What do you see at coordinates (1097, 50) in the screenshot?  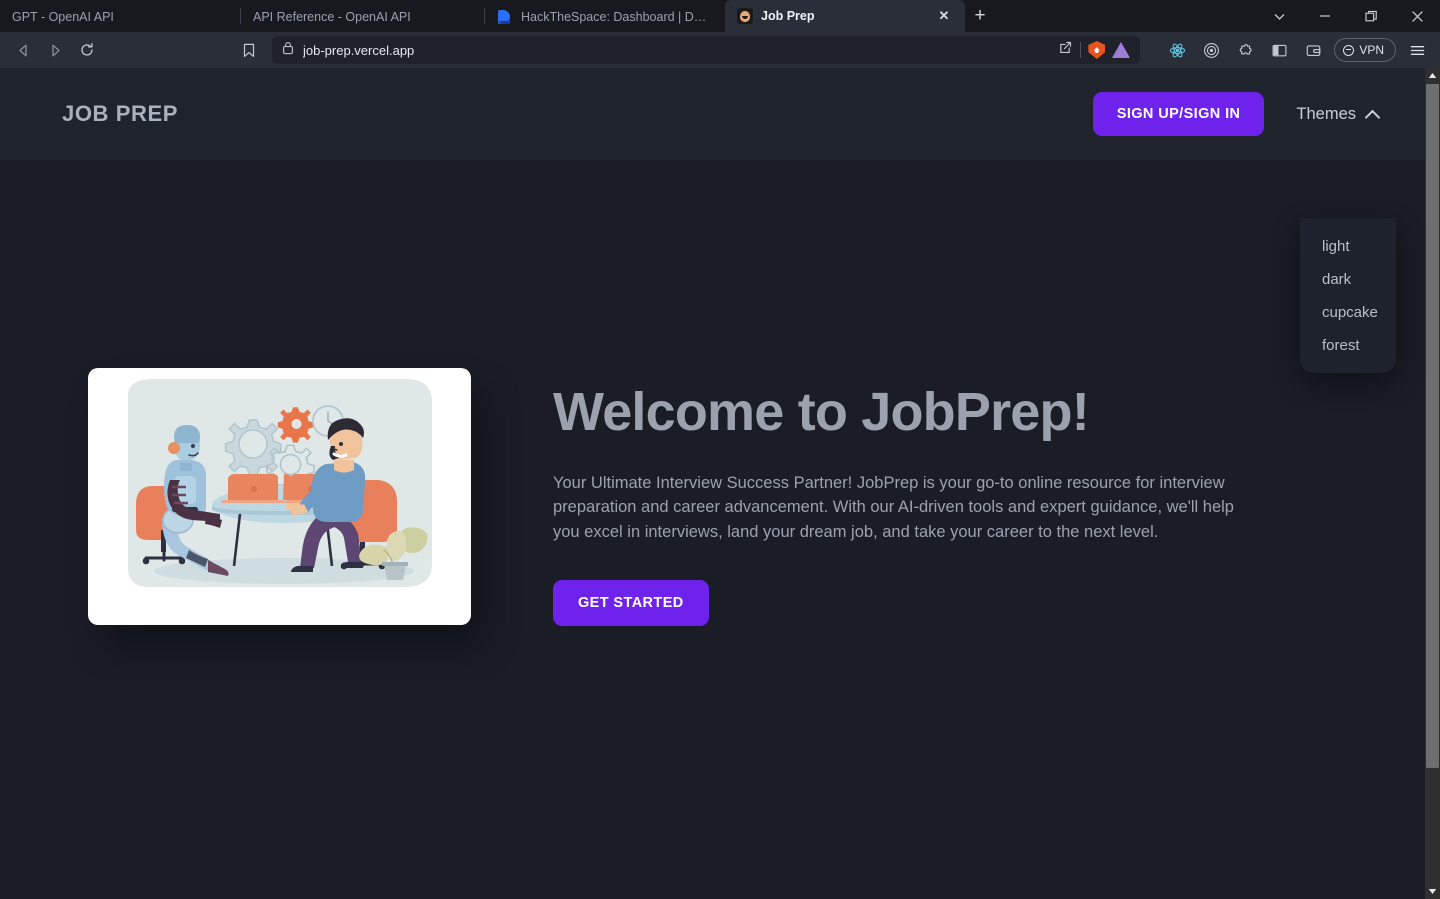 I see `brave-lion-icon` at bounding box center [1097, 50].